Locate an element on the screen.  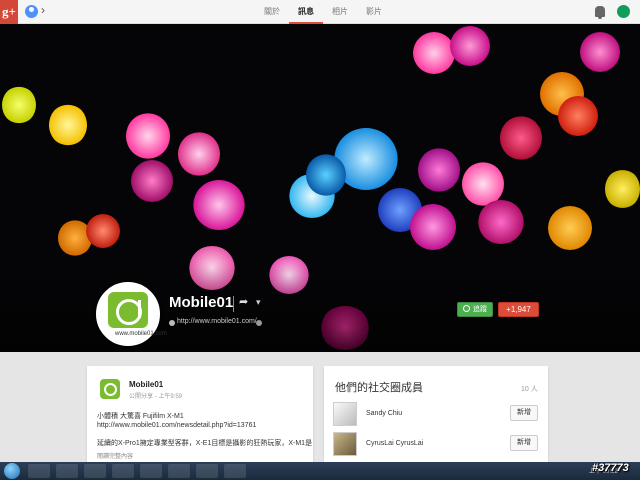
avatar: www.mobile01.com is located at coordinates (131, 314).